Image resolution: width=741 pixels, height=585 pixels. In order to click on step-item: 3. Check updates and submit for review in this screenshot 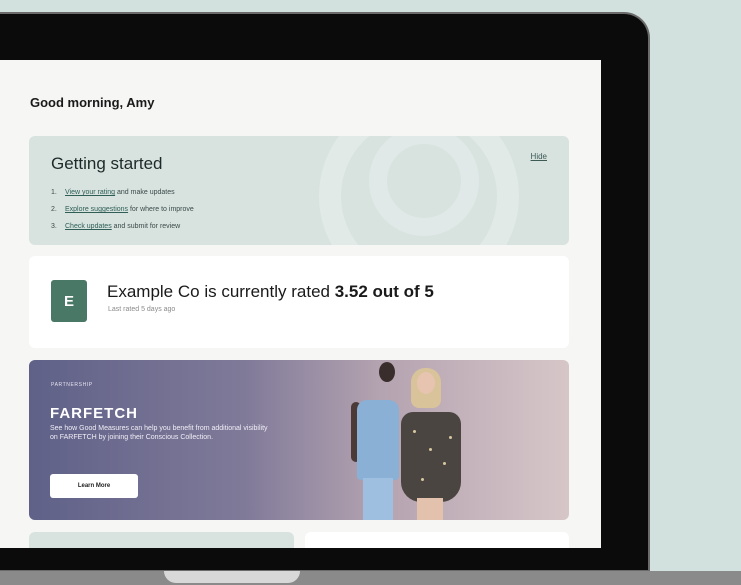, I will do `click(122, 226)`.